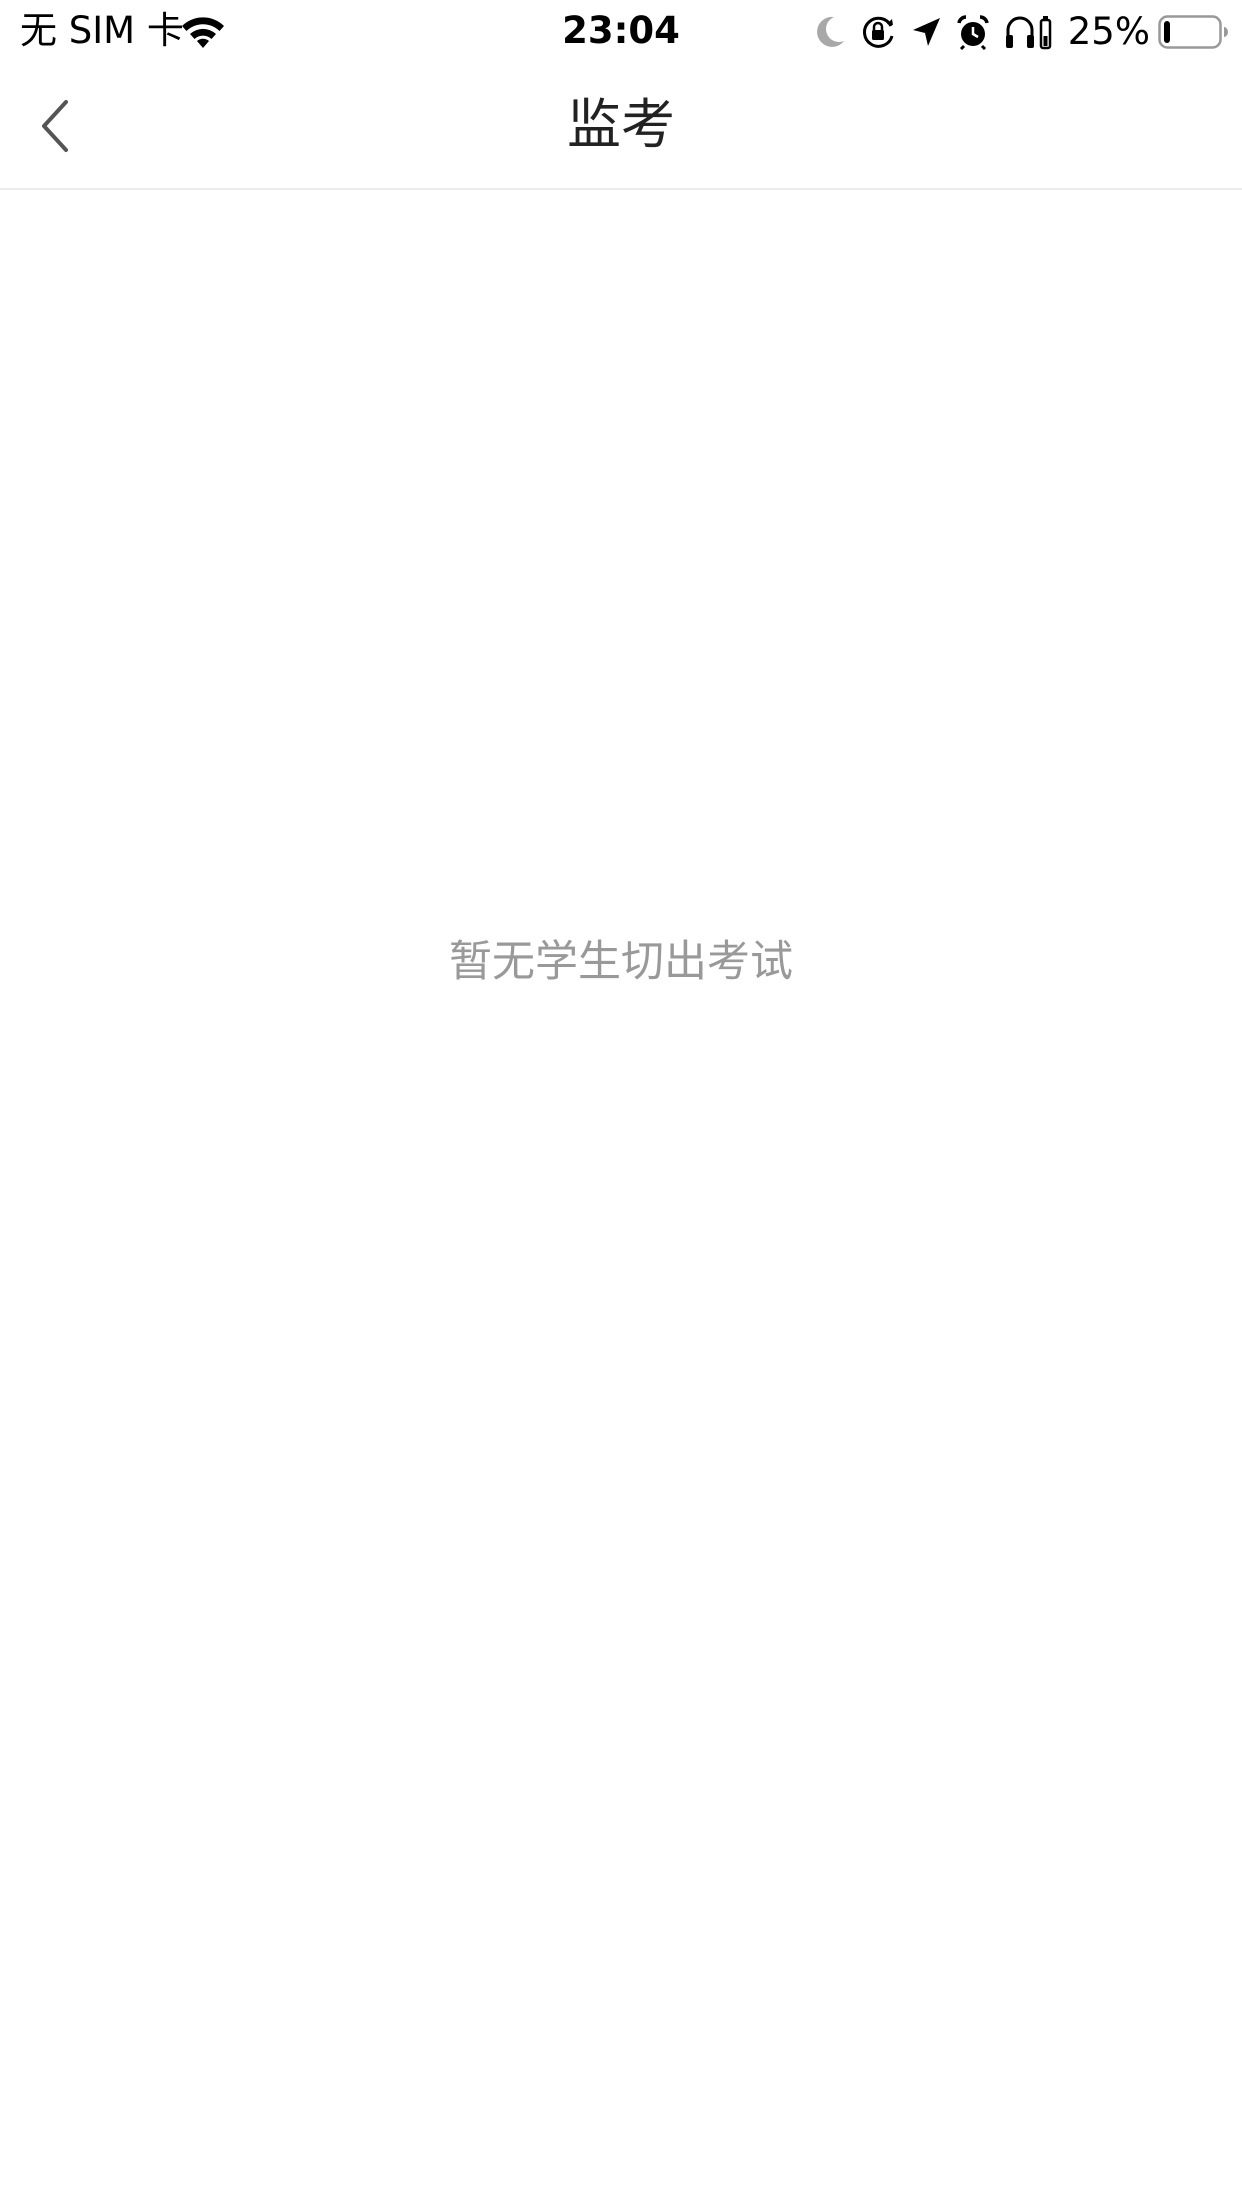 This screenshot has width=1242, height=2208. What do you see at coordinates (1028, 33) in the screenshot?
I see `headphones-icon` at bounding box center [1028, 33].